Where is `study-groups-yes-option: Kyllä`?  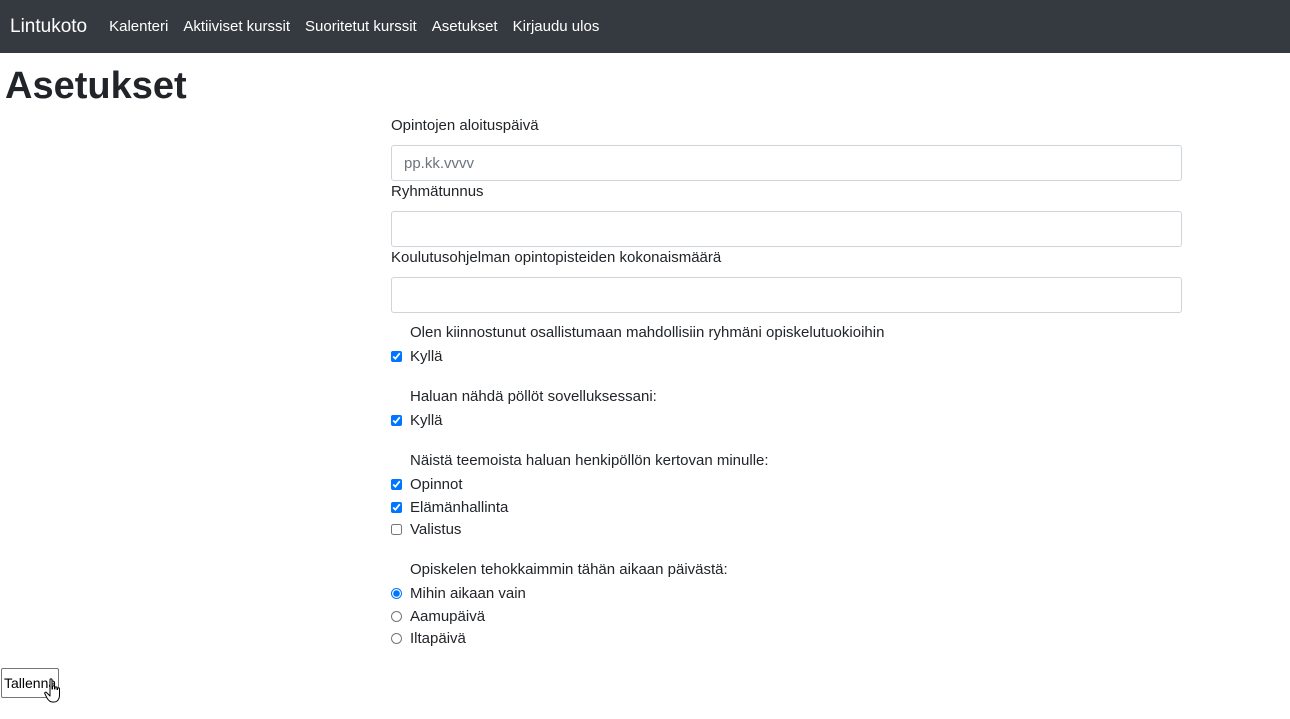 study-groups-yes-option: Kyllä is located at coordinates (417, 356).